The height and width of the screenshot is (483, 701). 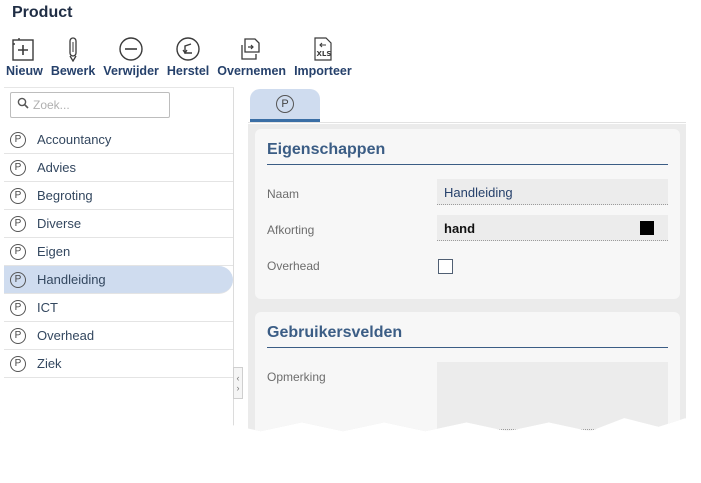 What do you see at coordinates (24, 71) in the screenshot?
I see `new-label: Nieuw` at bounding box center [24, 71].